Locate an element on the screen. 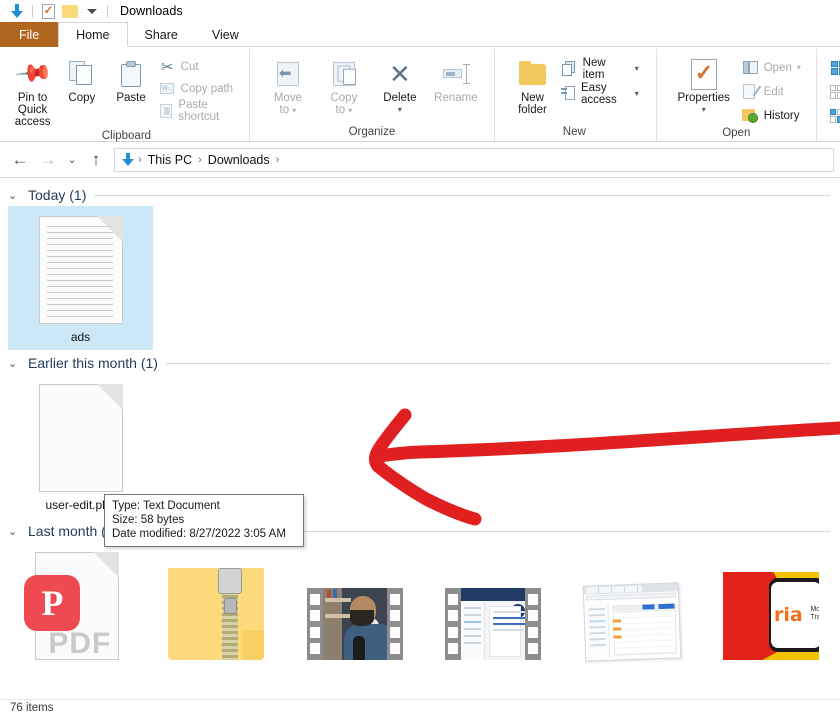 The image size is (840, 716). new-folder-button: New folder is located at coordinates (532, 84).